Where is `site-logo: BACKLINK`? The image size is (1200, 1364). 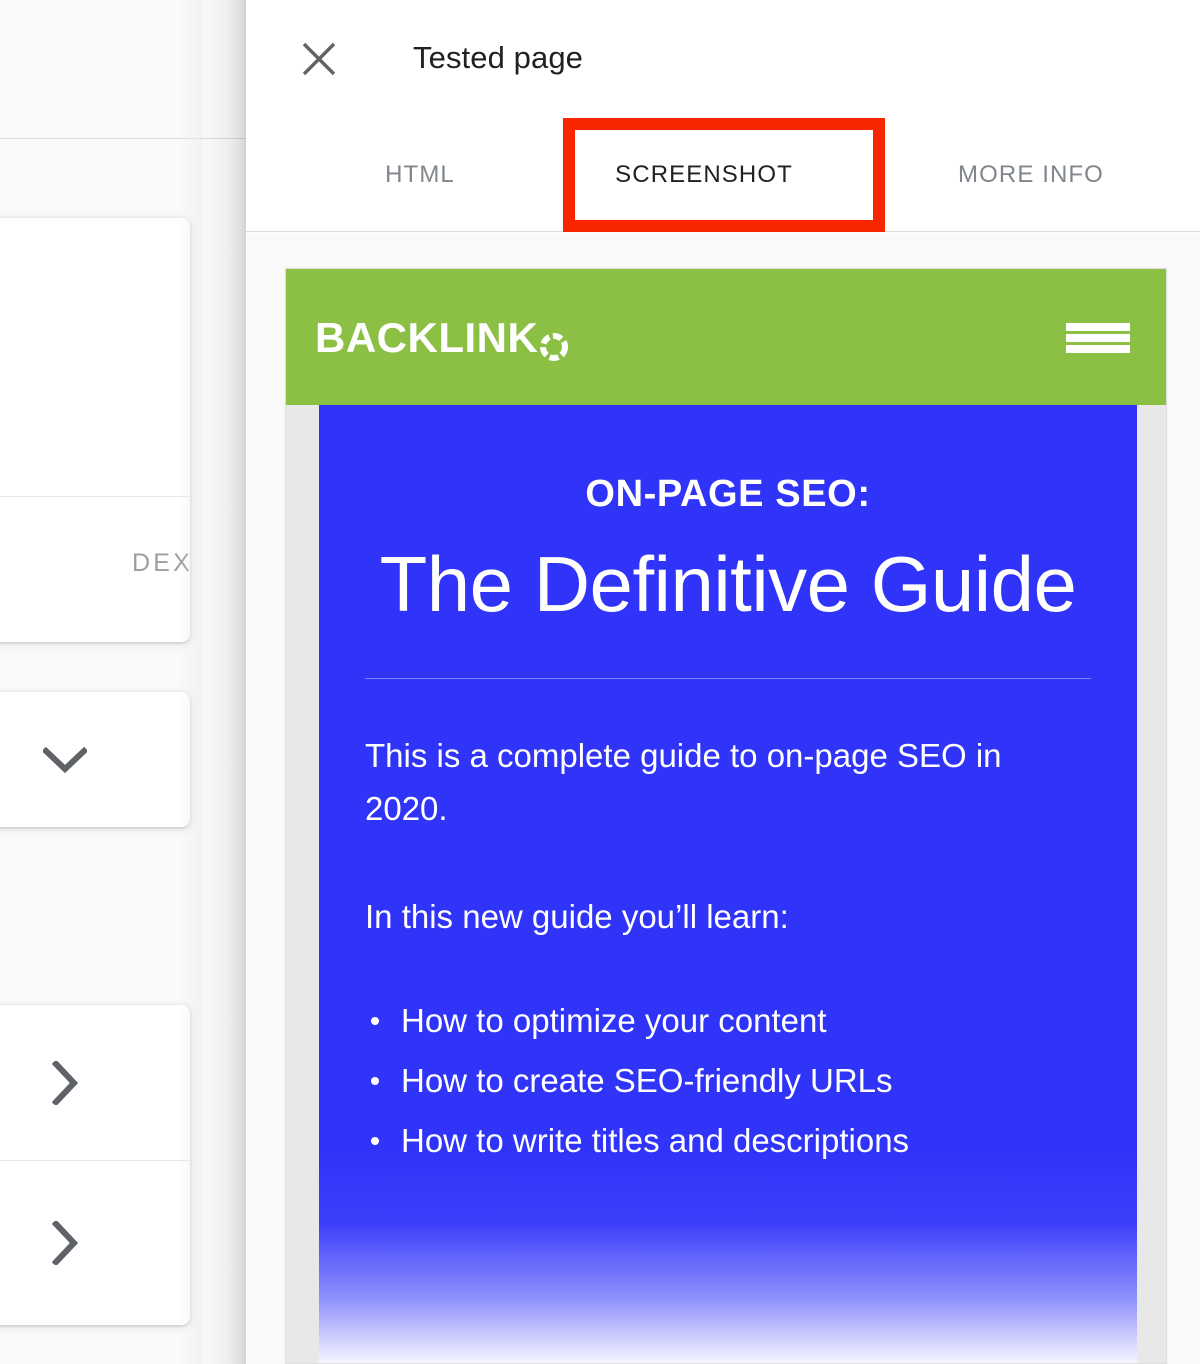
site-logo: BACKLINK is located at coordinates (442, 338).